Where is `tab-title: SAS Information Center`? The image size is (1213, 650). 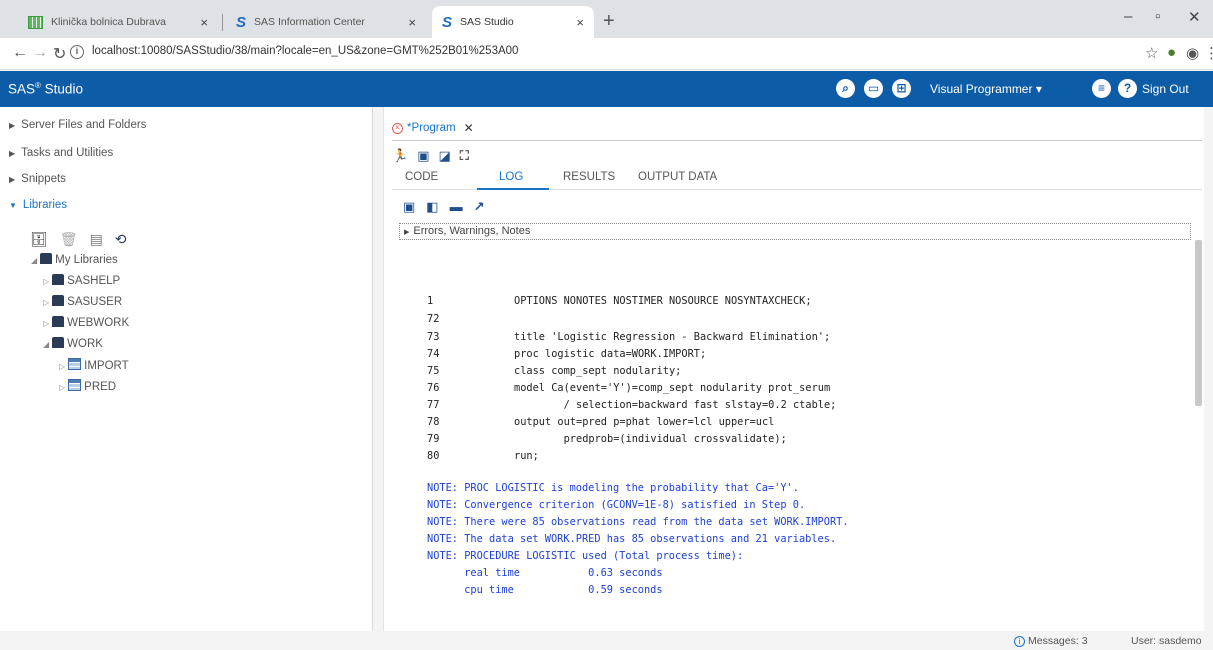 tab-title: SAS Information Center is located at coordinates (309, 22).